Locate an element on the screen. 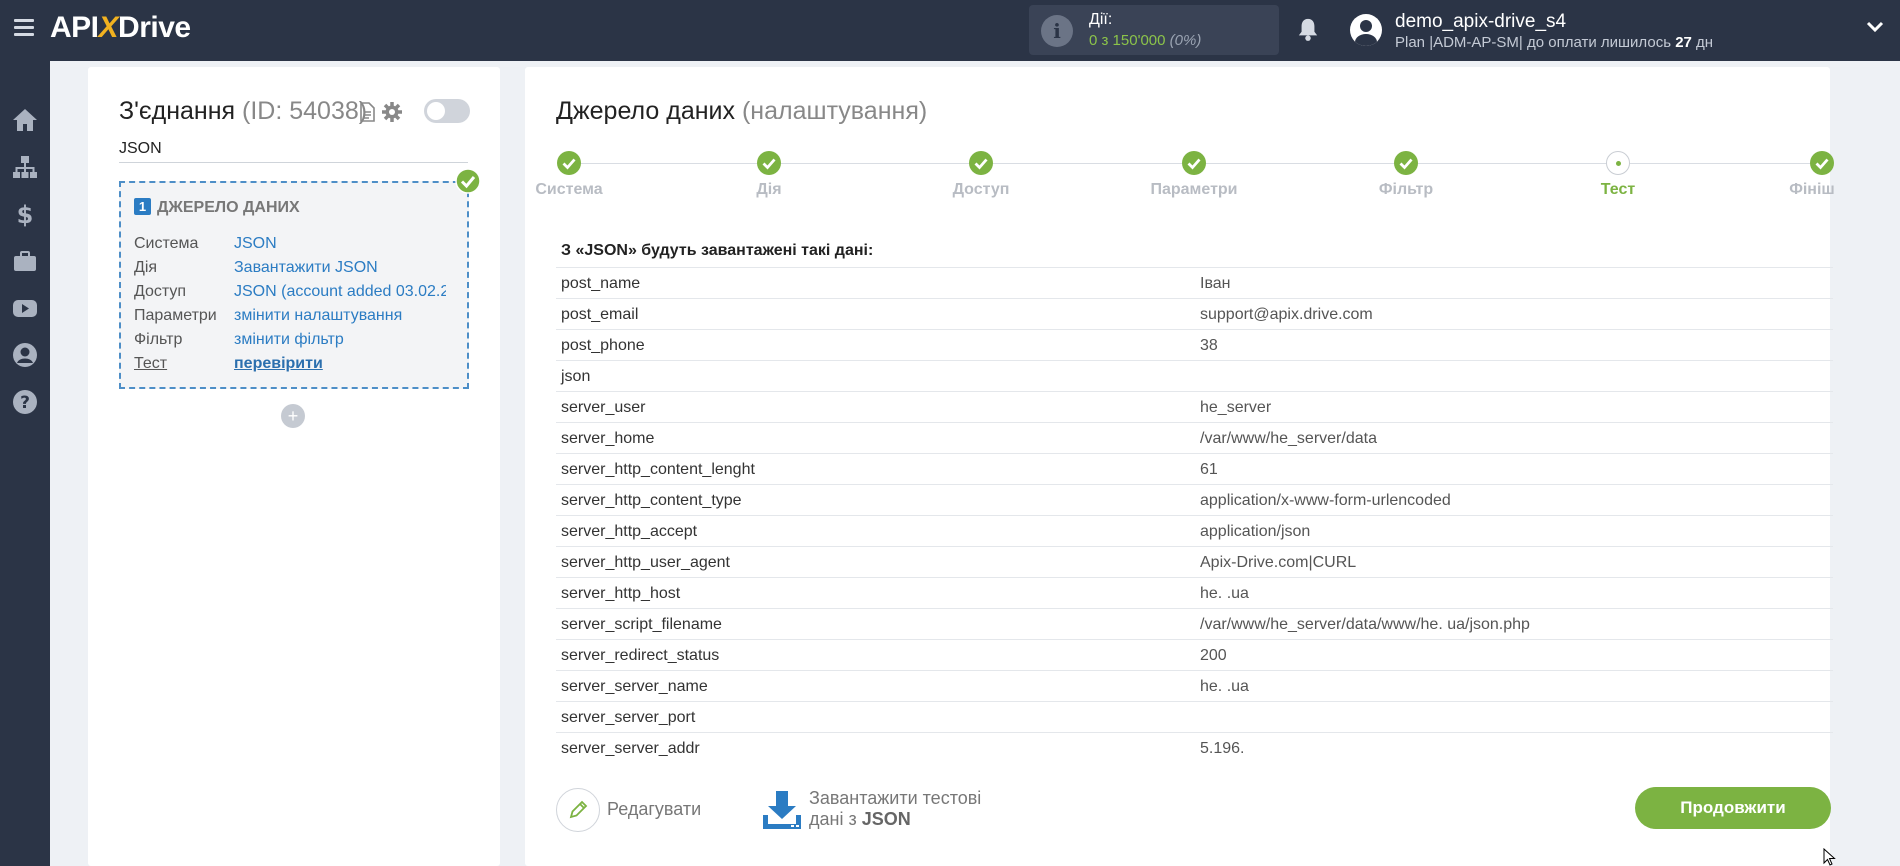 This screenshot has width=1900, height=866. continue-button: Продовжити is located at coordinates (1733, 808).